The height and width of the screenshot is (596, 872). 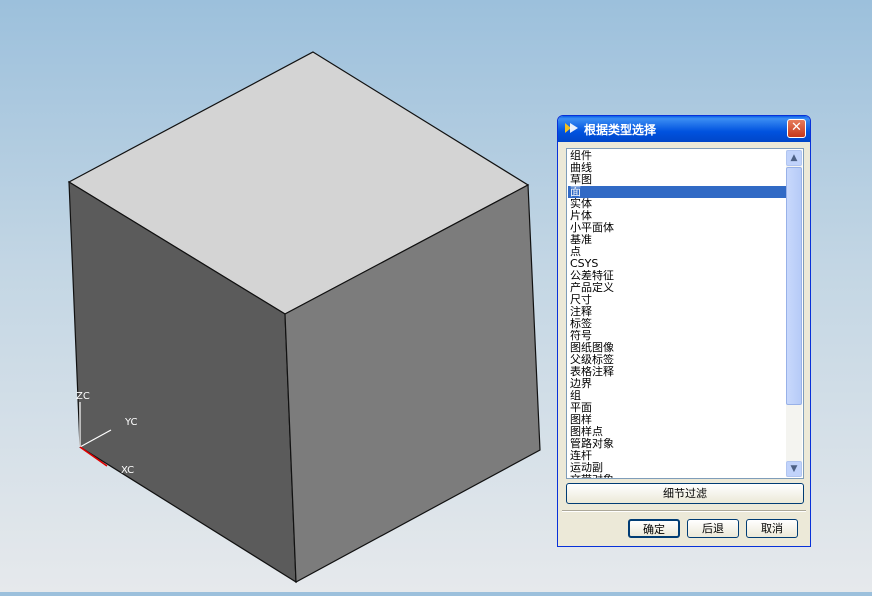 I want to click on dialog-titlebar: 根据类型选择 ✕, so click(x=684, y=129).